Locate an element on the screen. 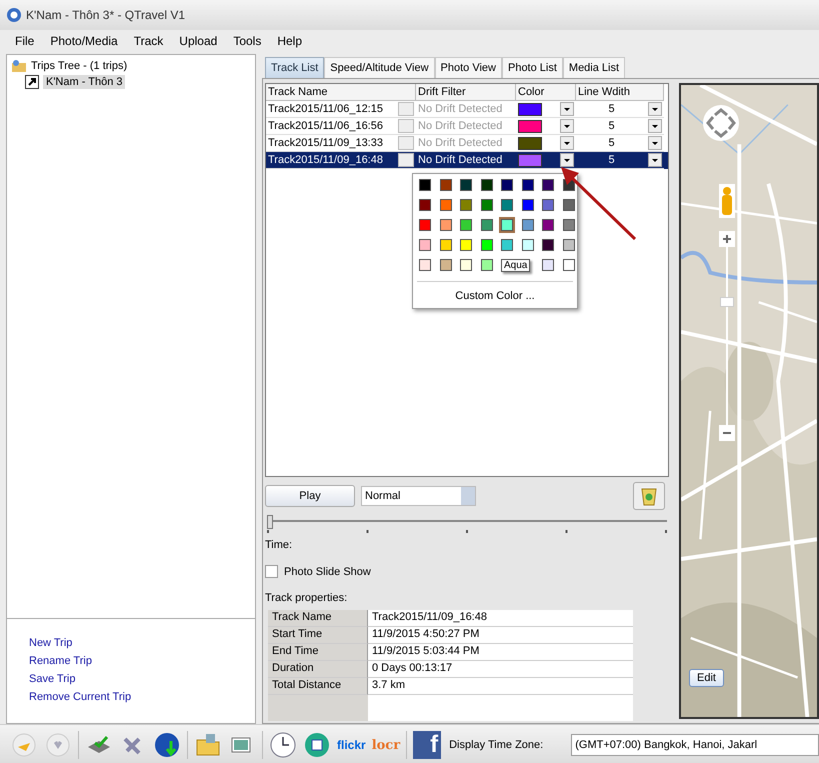  track-row: Track2015/11/06_16:56 No Drift Detected 5 is located at coordinates (467, 126).